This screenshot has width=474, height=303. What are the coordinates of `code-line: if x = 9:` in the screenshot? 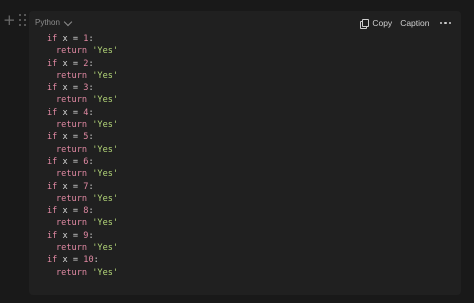 It's located at (70, 235).